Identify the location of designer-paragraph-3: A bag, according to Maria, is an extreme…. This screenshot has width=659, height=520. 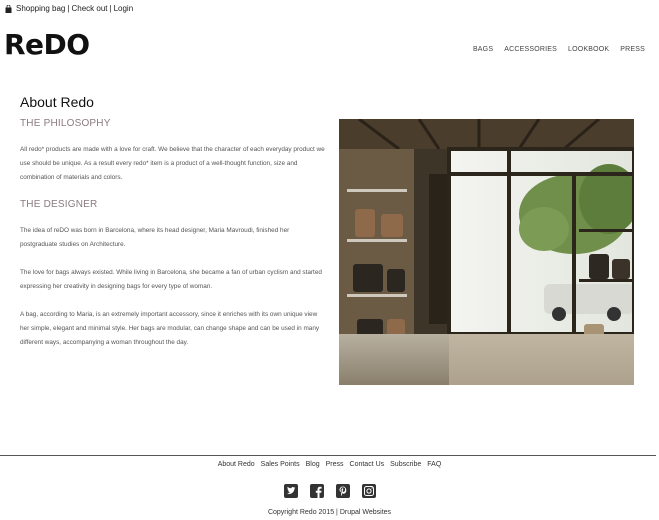
(170, 328).